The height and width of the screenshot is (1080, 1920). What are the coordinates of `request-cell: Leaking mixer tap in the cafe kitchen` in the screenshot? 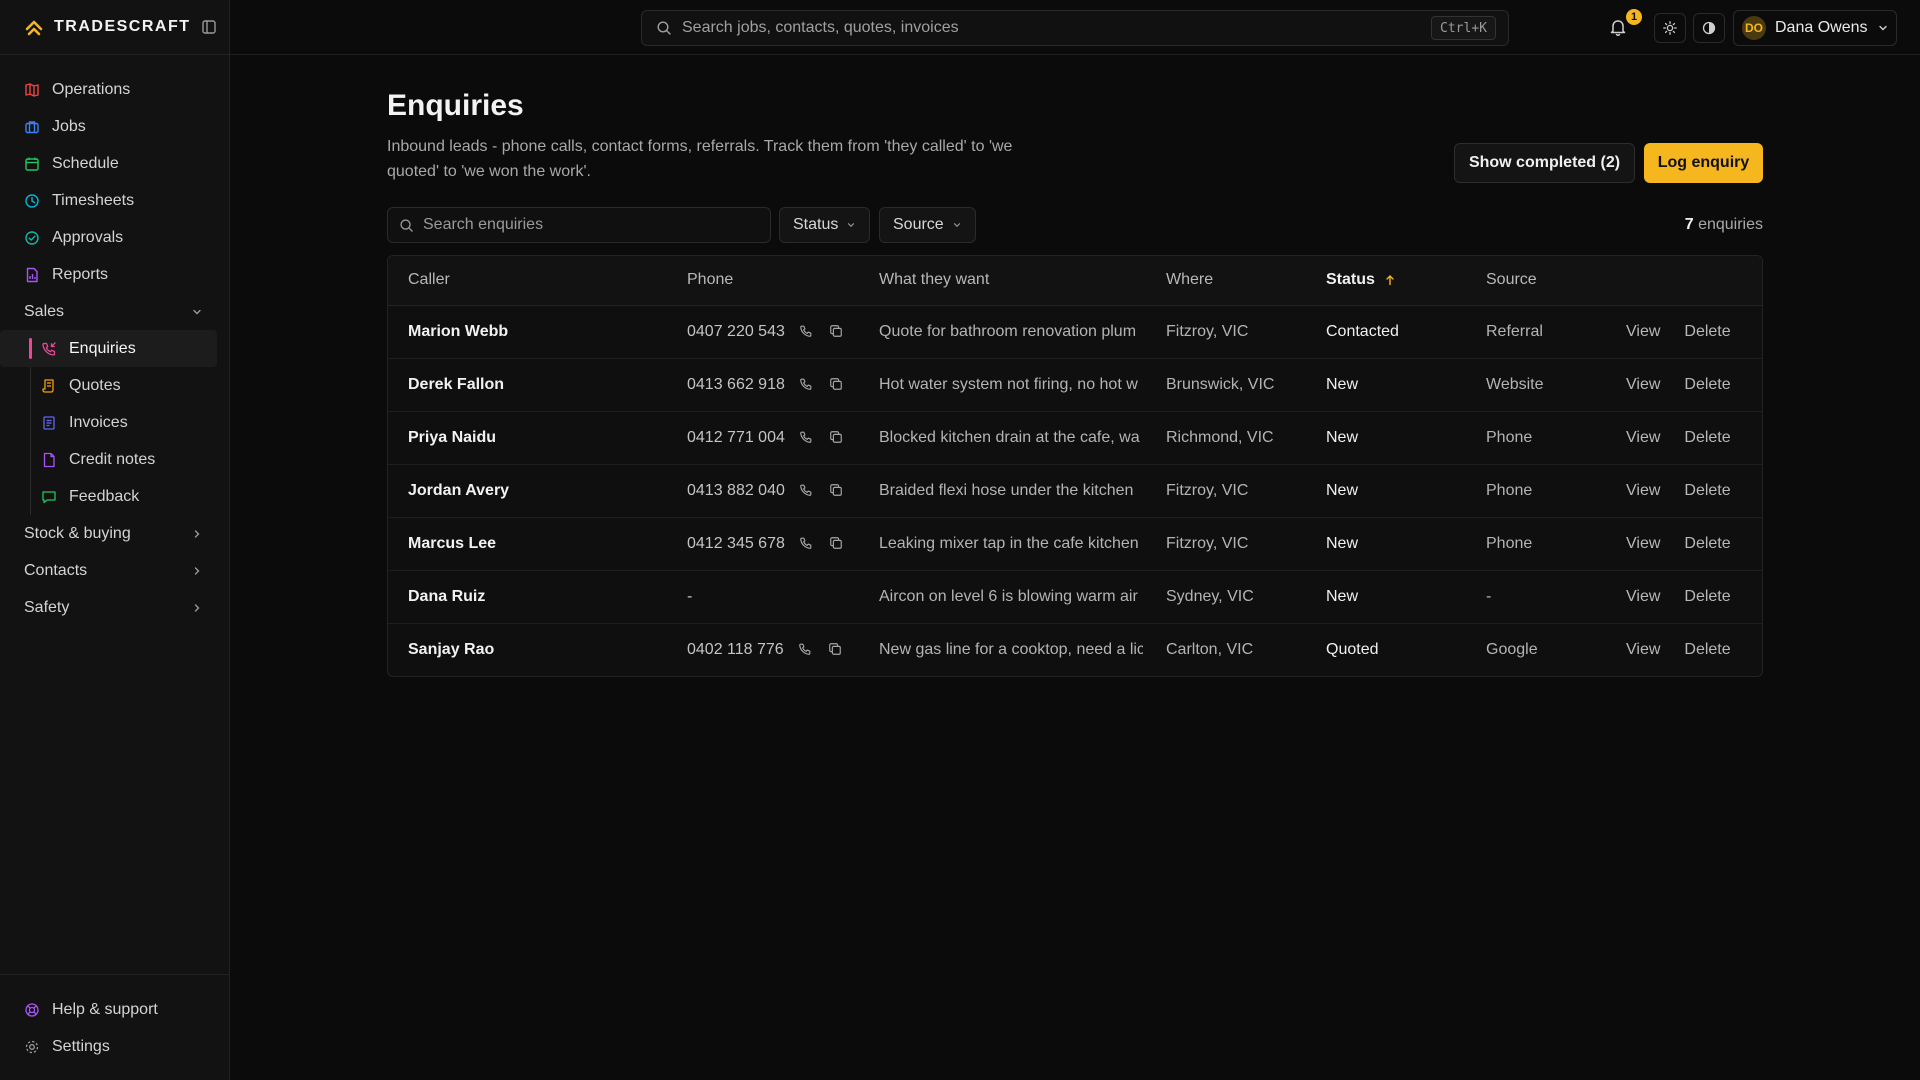 It's located at (1002, 544).